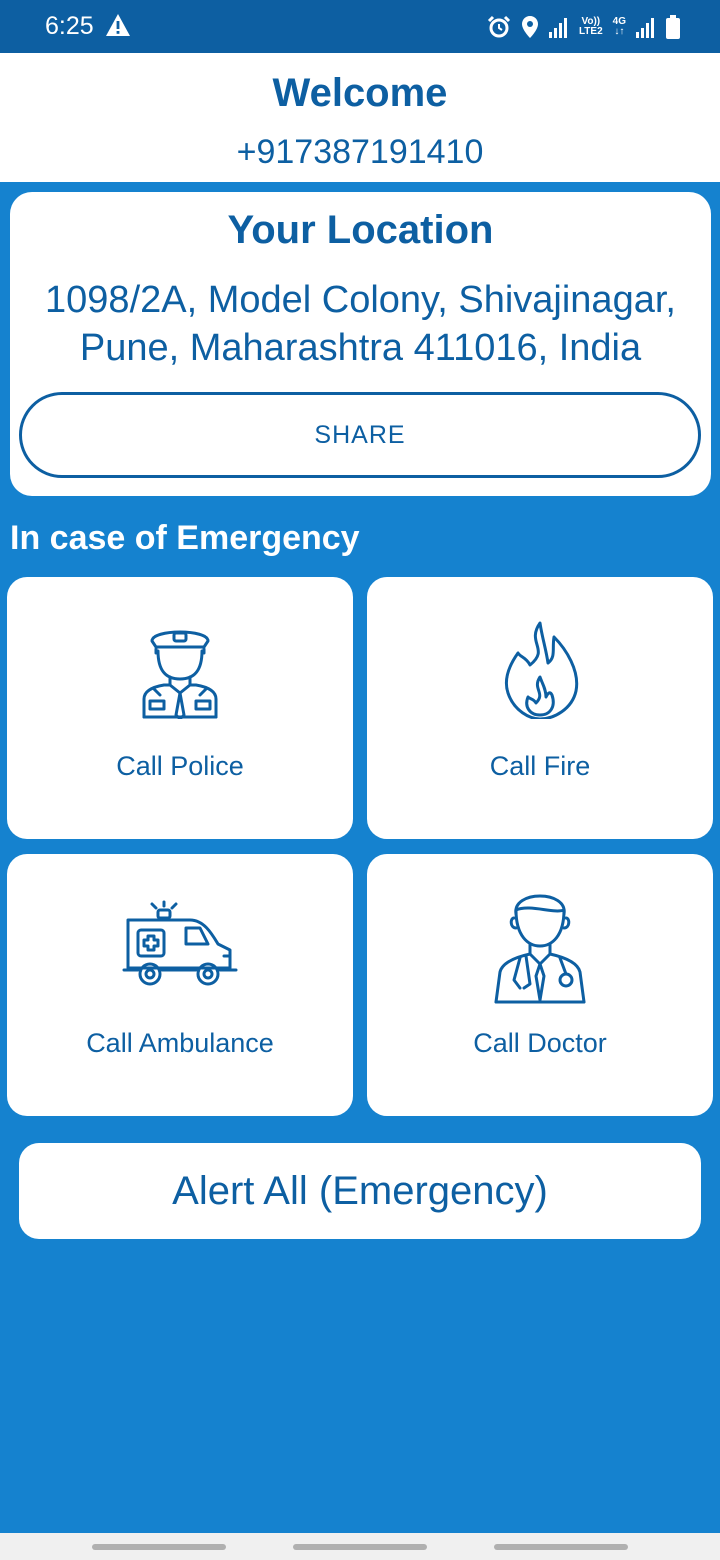  I want to click on location-title: Your Location, so click(360, 230).